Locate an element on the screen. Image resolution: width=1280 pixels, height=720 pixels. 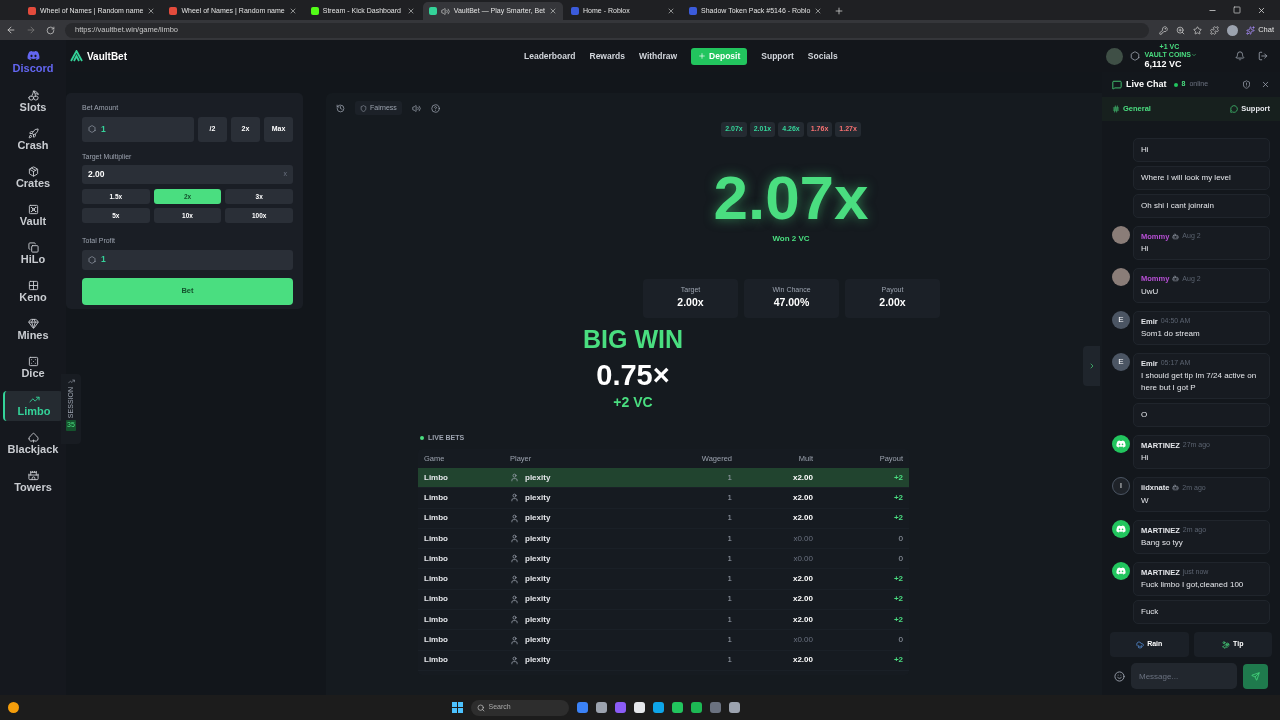
chat-message: Oh shi I cant joinrain is located at coordinates (1201, 206).